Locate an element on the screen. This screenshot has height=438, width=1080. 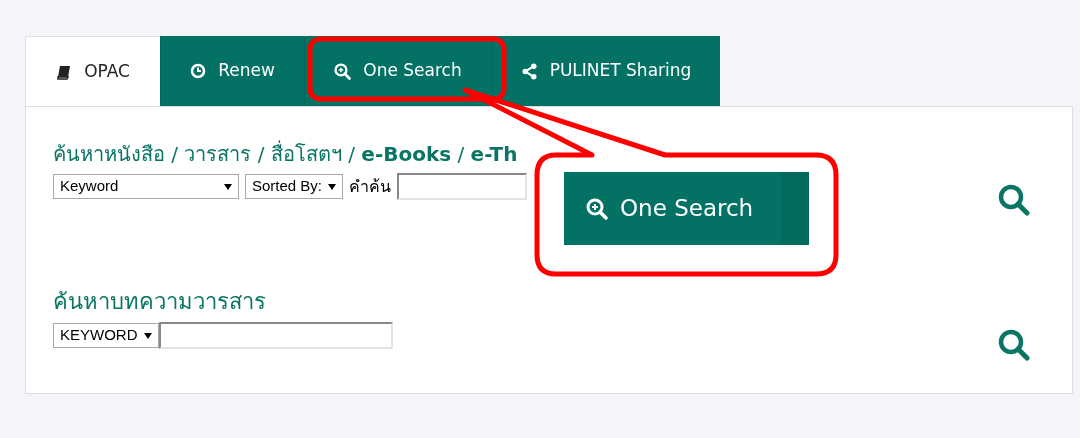
query-label: คำค้น is located at coordinates (370, 186).